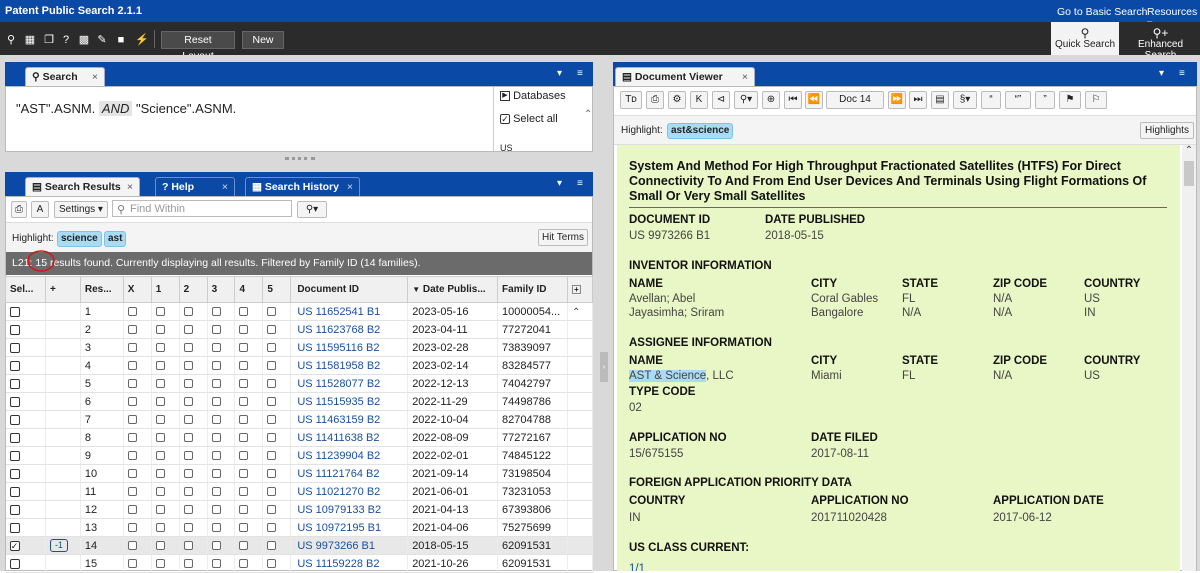  Describe the element at coordinates (195, 186) in the screenshot. I see `tab-help: ? Help ×` at that location.